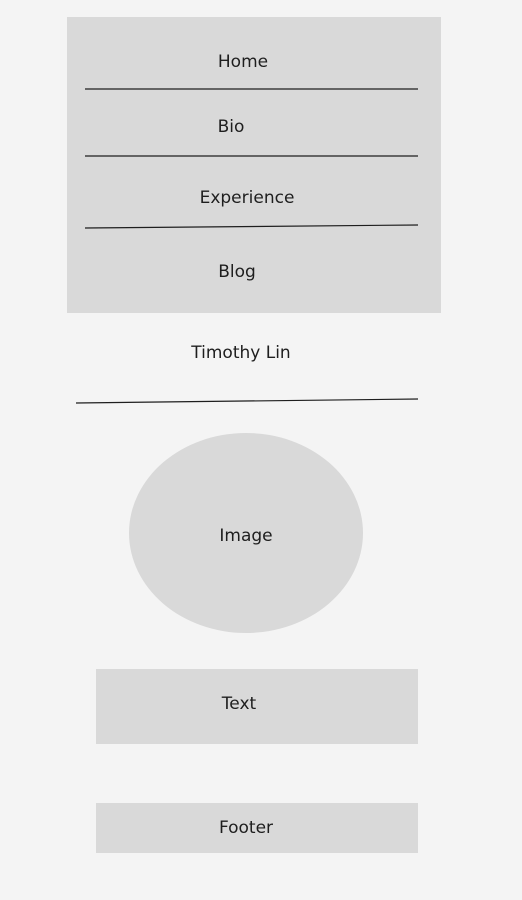 The image size is (522, 900). Describe the element at coordinates (247, 401) in the screenshot. I see `name-underline` at that location.